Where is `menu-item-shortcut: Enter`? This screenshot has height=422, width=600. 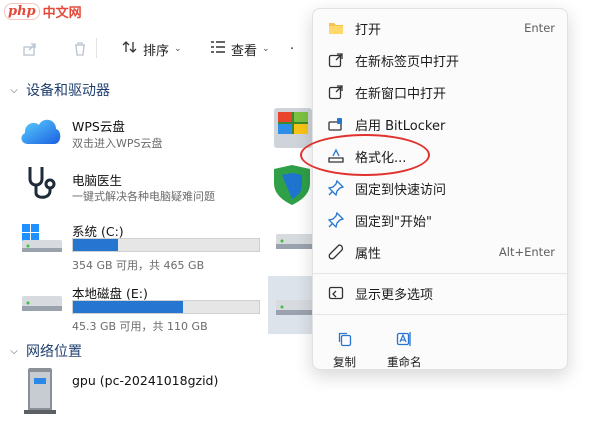 menu-item-shortcut: Enter is located at coordinates (539, 28).